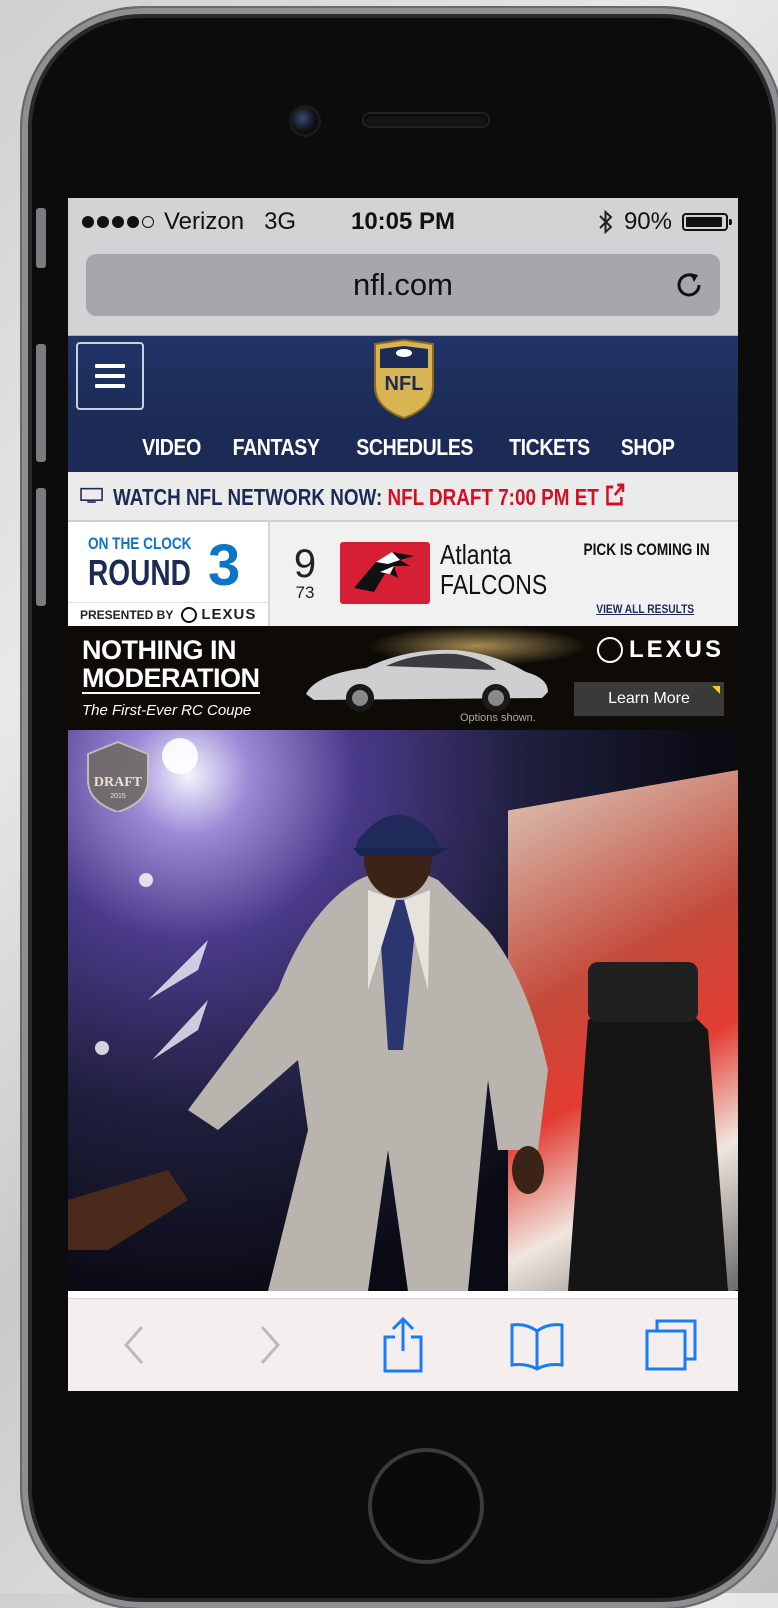 The height and width of the screenshot is (1608, 778). Describe the element at coordinates (707, 222) in the screenshot. I see `battery-icon` at that location.